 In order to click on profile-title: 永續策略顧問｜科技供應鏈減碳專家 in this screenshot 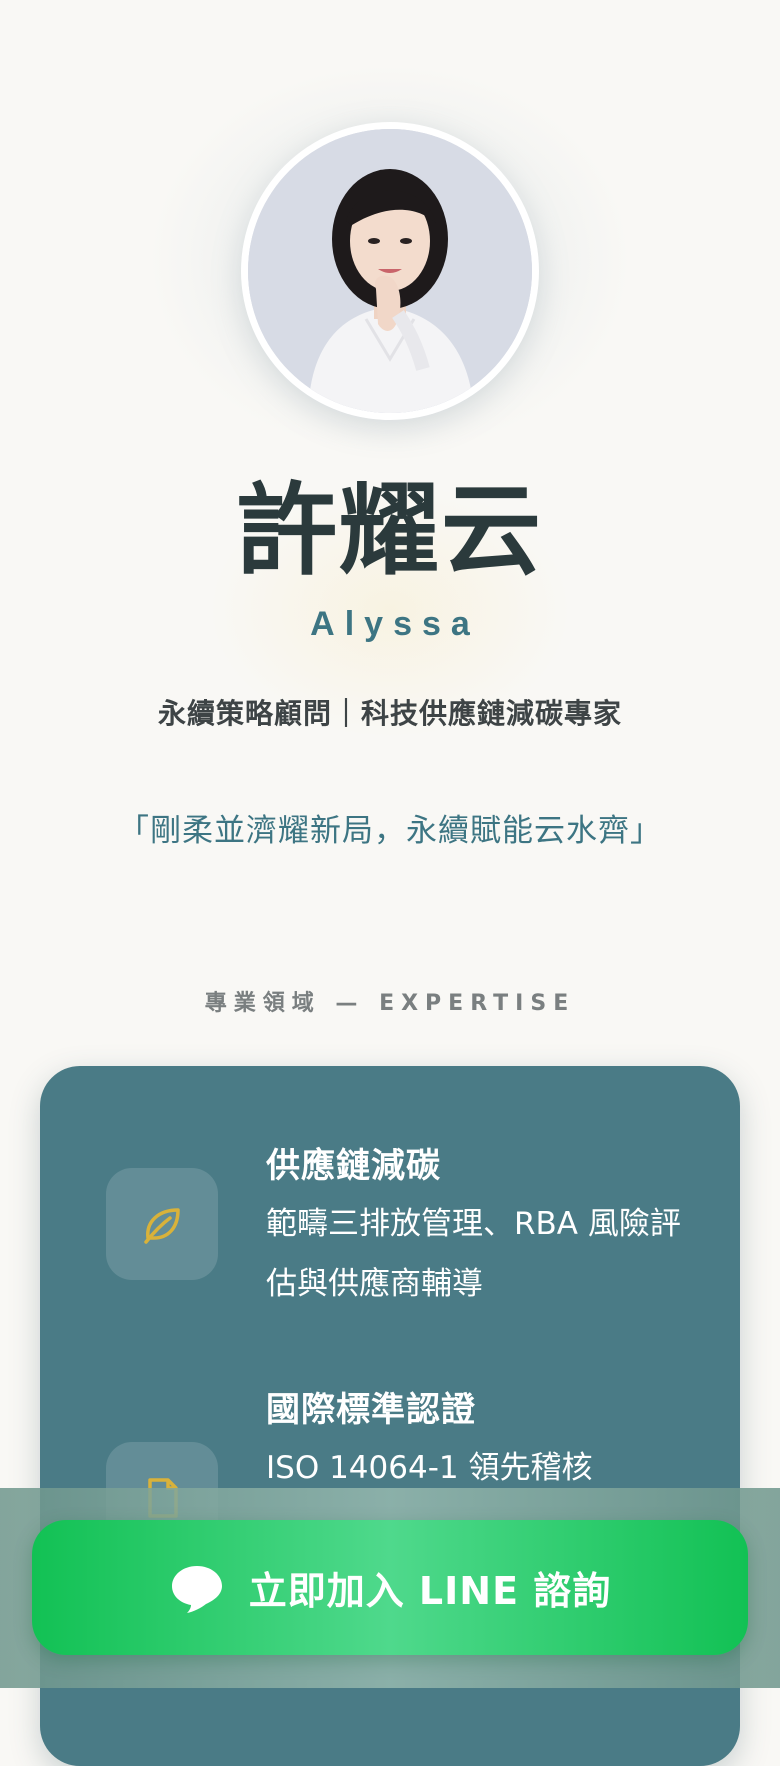, I will do `click(389, 713)`.